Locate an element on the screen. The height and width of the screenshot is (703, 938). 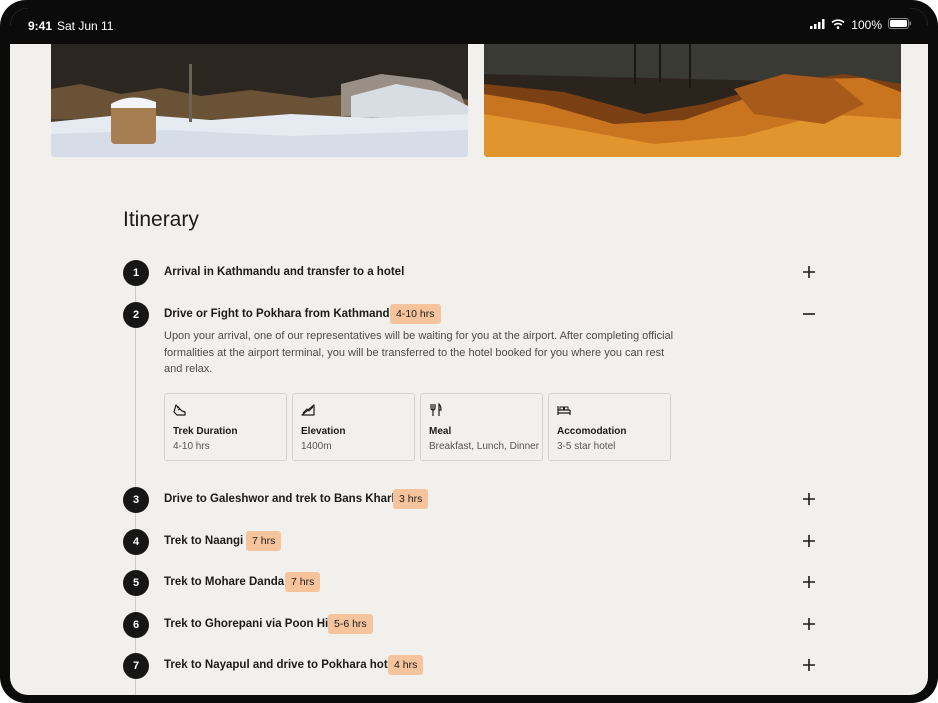
card-label: Meal is located at coordinates (440, 431).